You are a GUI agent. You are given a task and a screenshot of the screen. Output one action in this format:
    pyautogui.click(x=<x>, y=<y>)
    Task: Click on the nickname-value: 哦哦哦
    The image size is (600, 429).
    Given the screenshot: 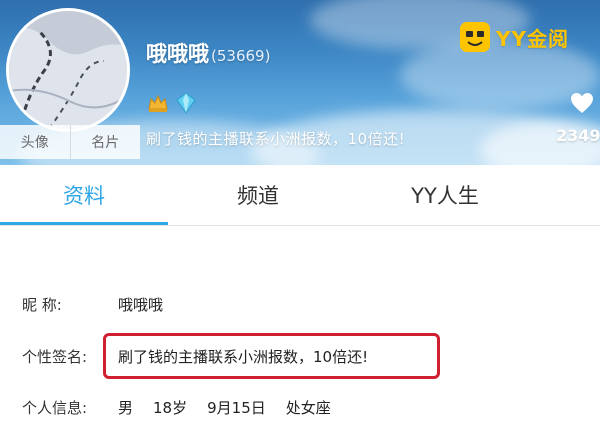 What is the action you would take?
    pyautogui.click(x=141, y=305)
    